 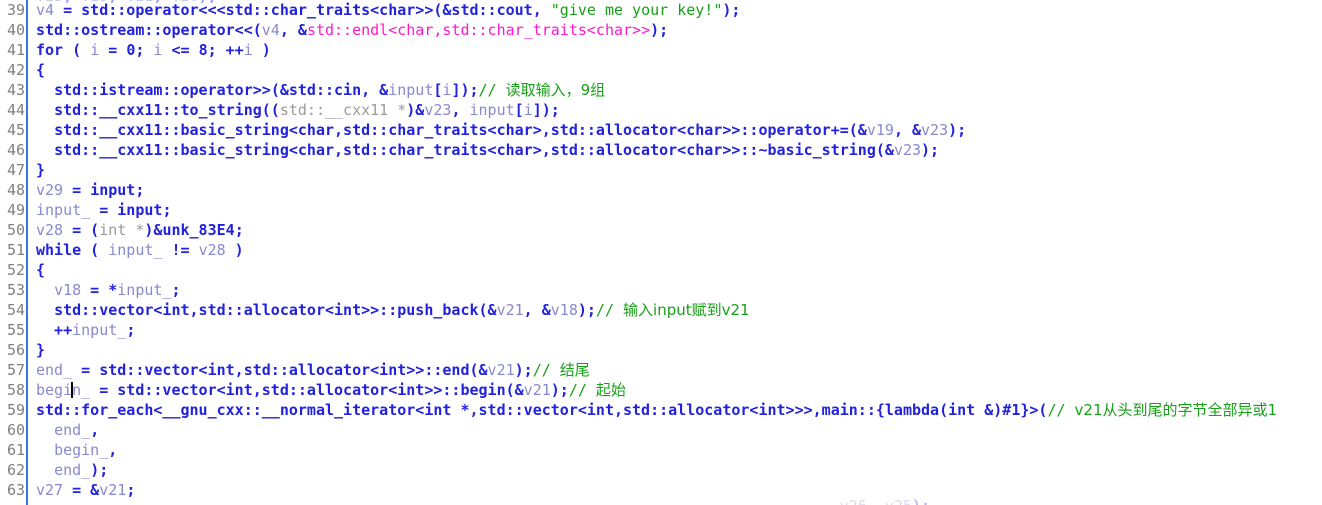 I want to click on line-number: 44, so click(x=15, y=110).